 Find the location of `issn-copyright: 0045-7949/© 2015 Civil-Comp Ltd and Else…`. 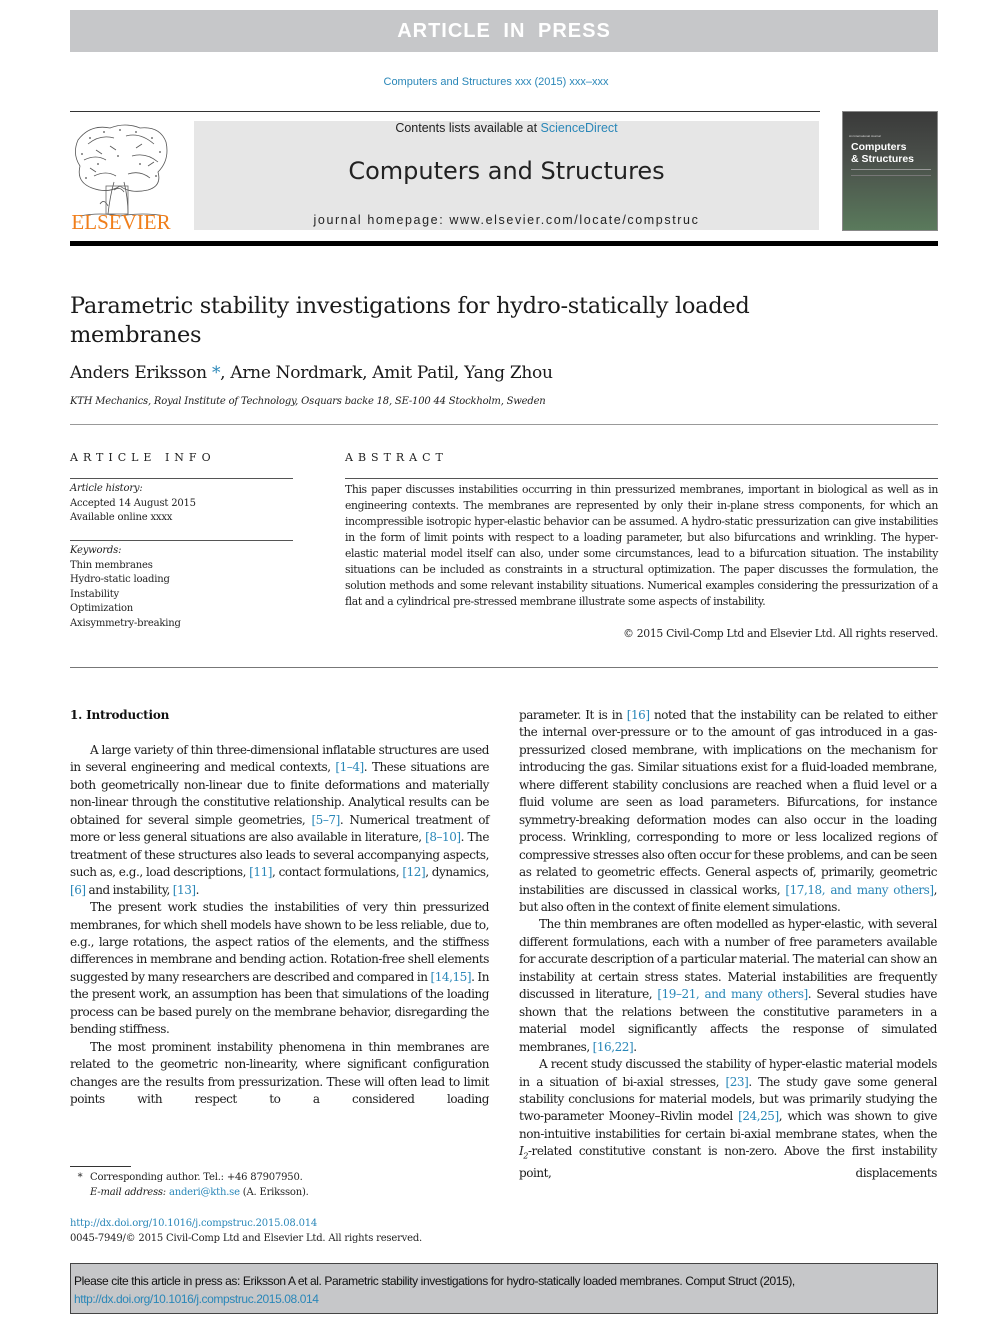

issn-copyright: 0045-7949/© 2015 Civil-Comp Ltd and Else… is located at coordinates (246, 1238).